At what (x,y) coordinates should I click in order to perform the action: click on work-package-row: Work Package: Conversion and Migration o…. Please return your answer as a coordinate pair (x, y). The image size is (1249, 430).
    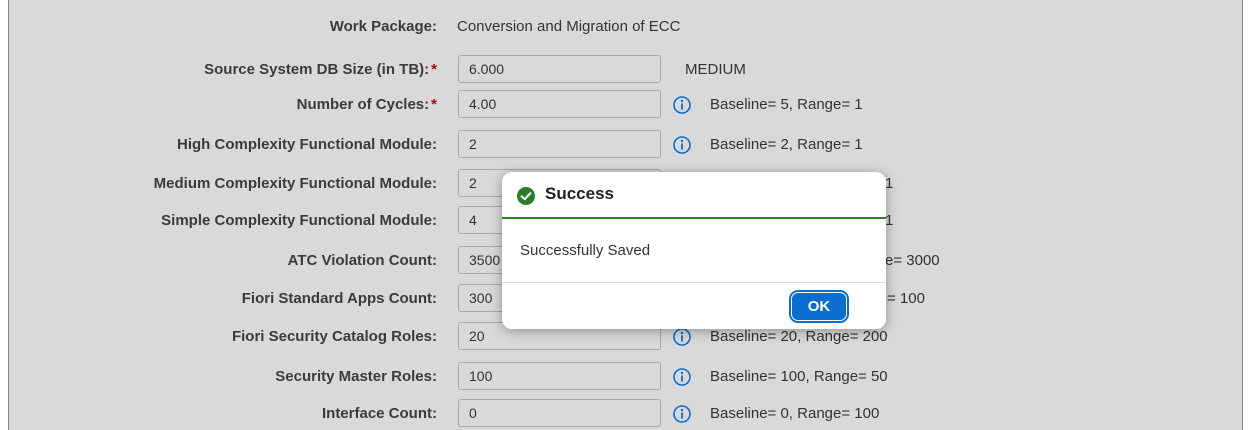
    Looking at the image, I should click on (625, 27).